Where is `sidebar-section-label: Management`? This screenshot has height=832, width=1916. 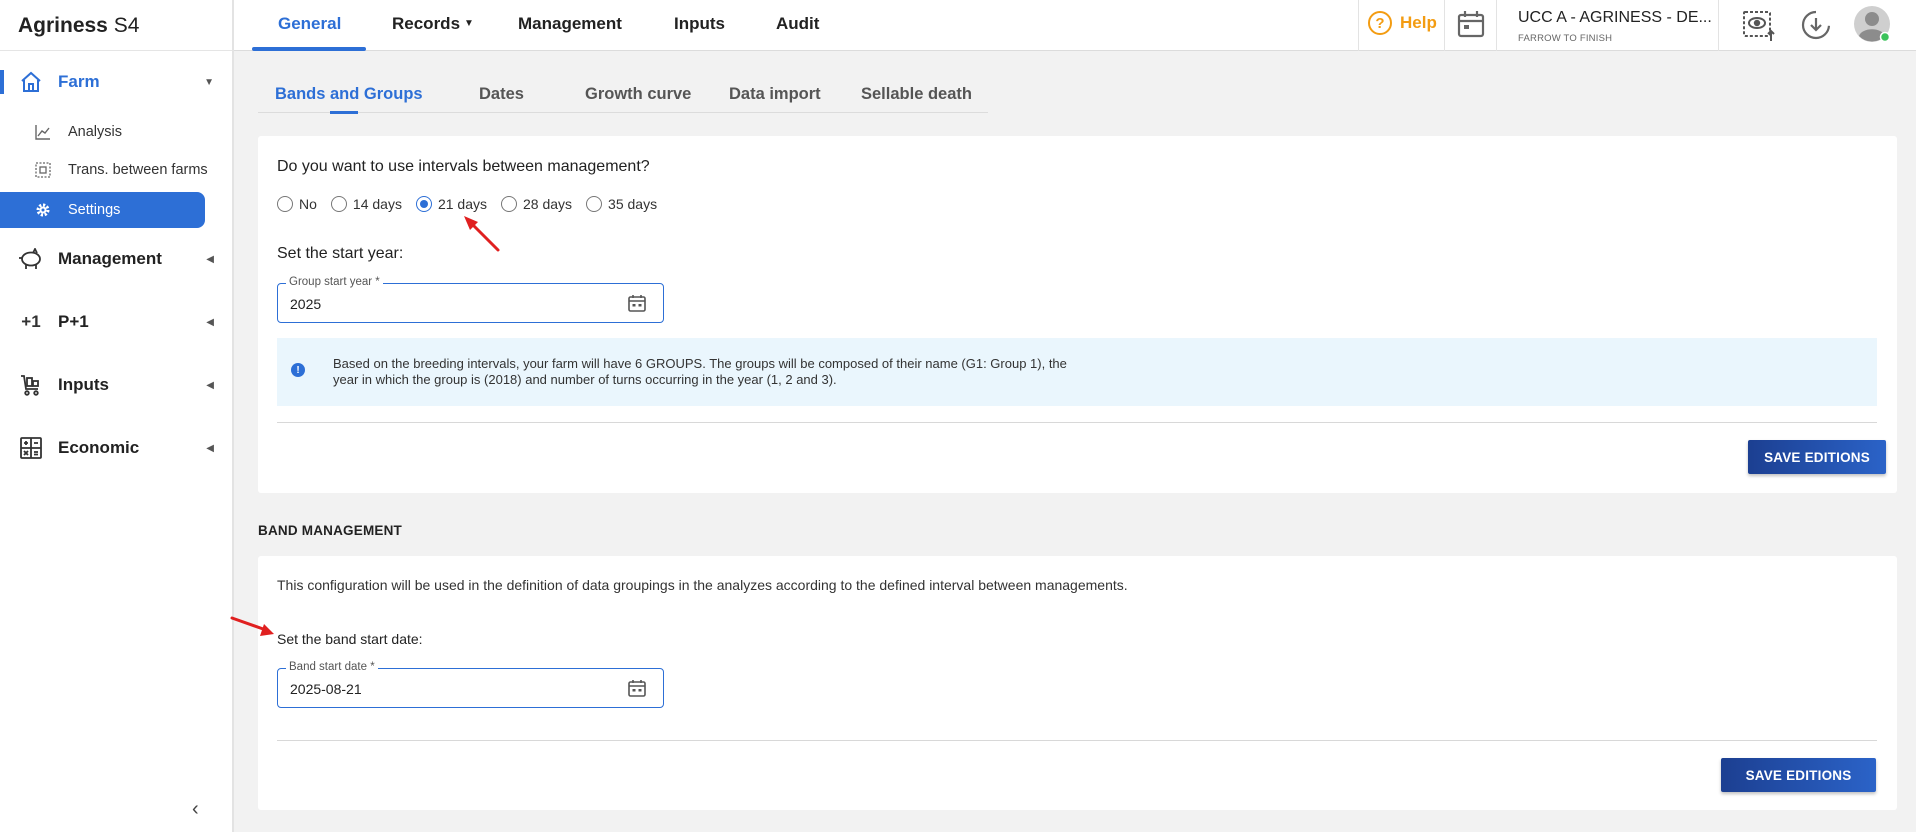 sidebar-section-label: Management is located at coordinates (110, 258).